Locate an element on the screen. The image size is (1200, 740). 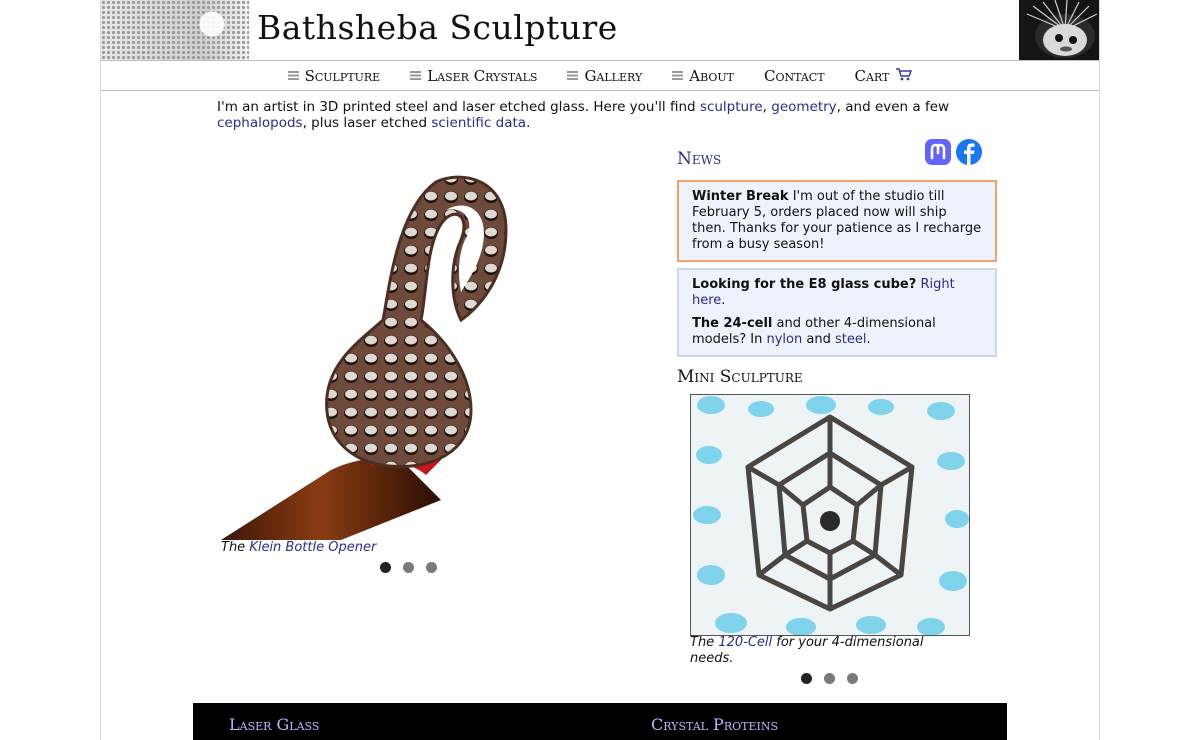
nav-item-laser-crystals: Laser Crystals is located at coordinates (473, 76).